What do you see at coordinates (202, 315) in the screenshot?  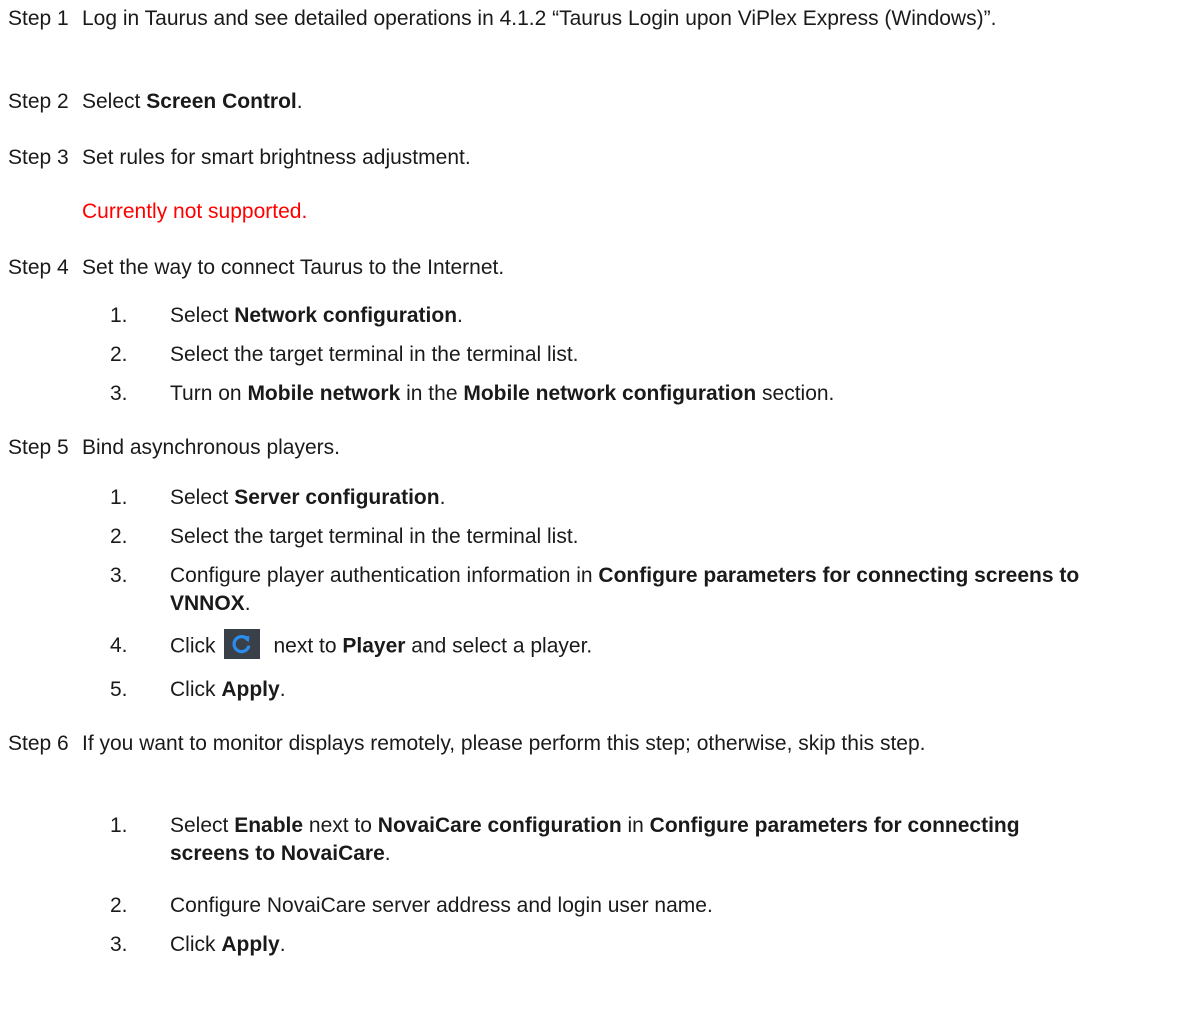 I see `step-4-sub-1-pre: Select` at bounding box center [202, 315].